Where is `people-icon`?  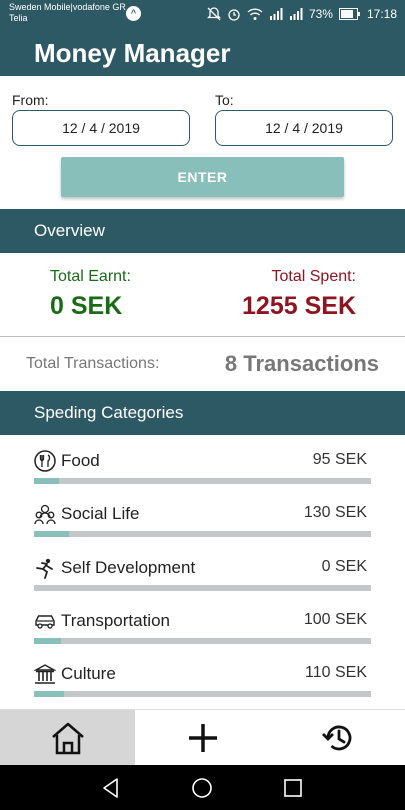 people-icon is located at coordinates (45, 514).